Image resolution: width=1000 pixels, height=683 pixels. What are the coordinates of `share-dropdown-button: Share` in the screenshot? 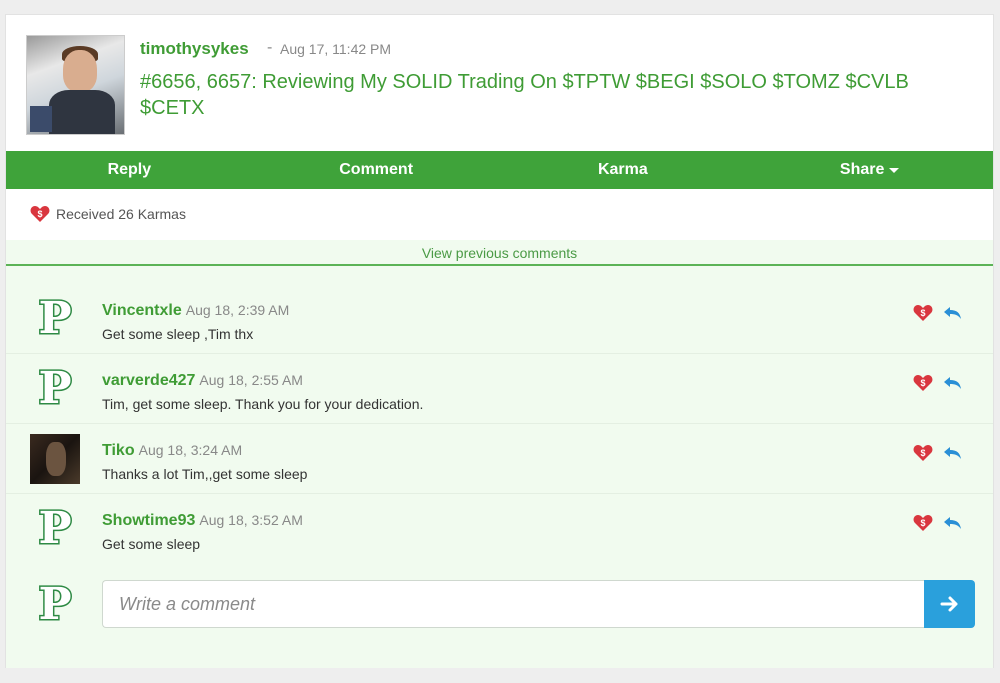 It's located at (869, 170).